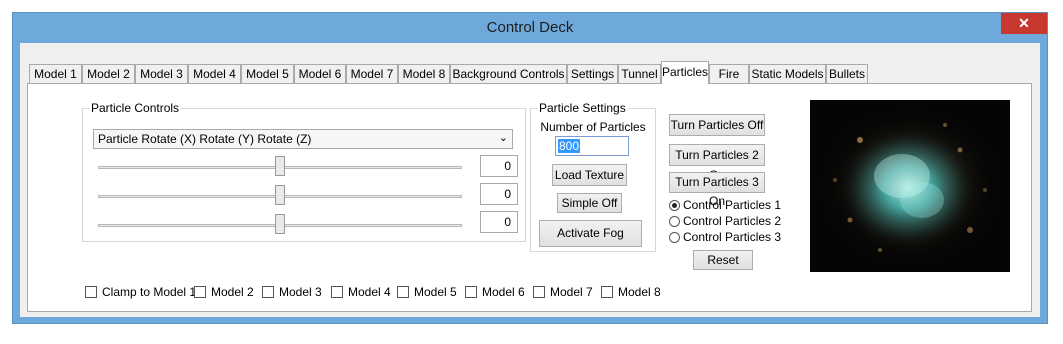  Describe the element at coordinates (717, 163) in the screenshot. I see `turn-particles-2-on-button: Turn Particles 2 On` at that location.